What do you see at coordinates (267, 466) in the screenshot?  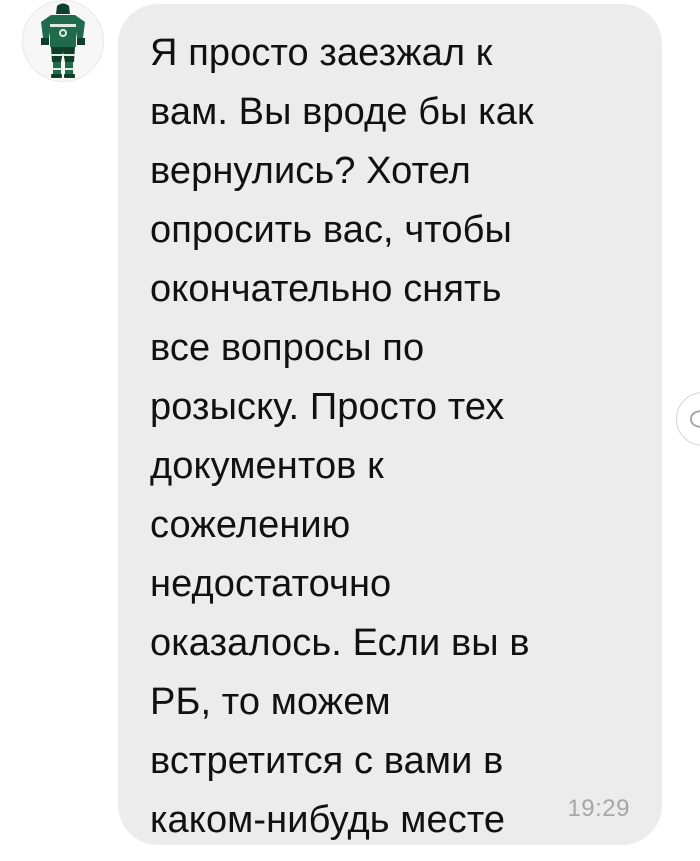 I see `message-line: документов к` at bounding box center [267, 466].